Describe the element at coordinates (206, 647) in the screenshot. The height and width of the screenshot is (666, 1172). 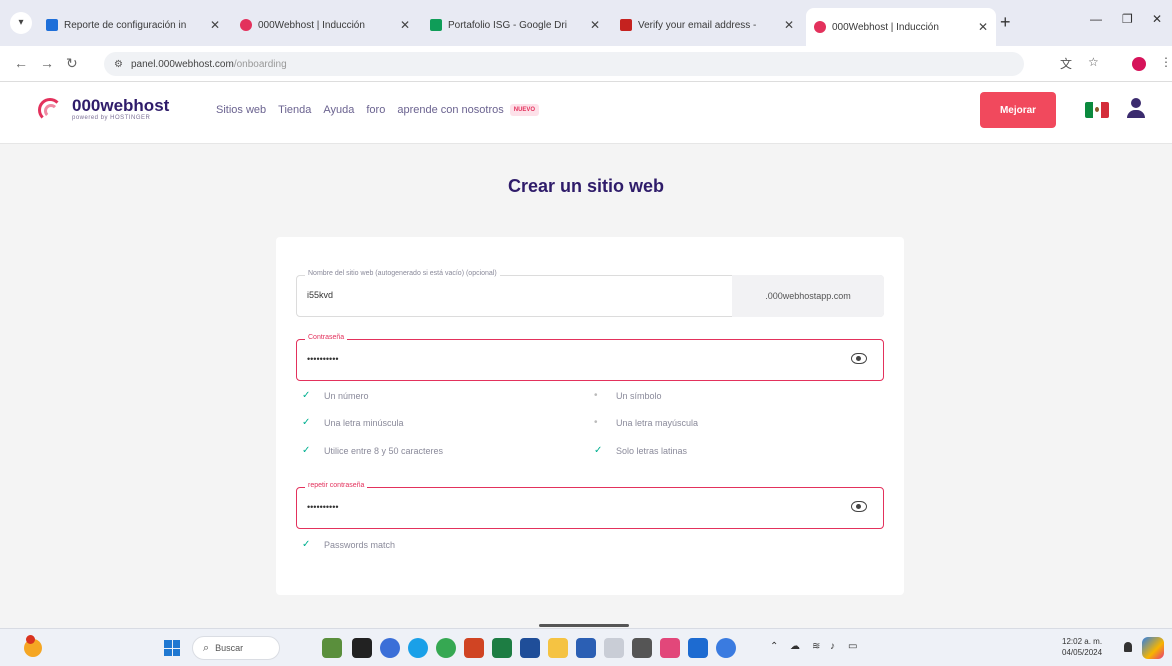
I see `search-icon: ⌕` at that location.